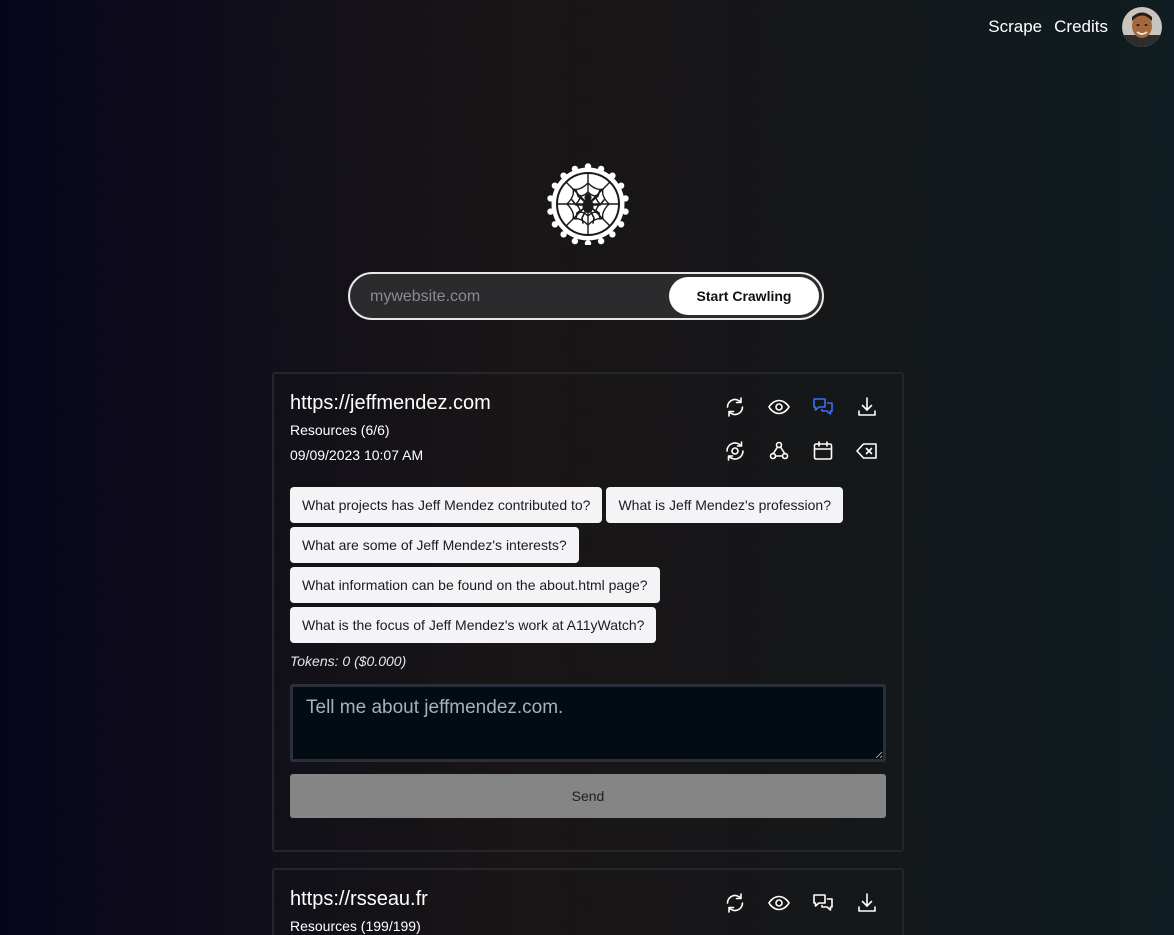 The width and height of the screenshot is (1174, 935). What do you see at coordinates (515, 297) in the screenshot?
I see `website-url-input` at bounding box center [515, 297].